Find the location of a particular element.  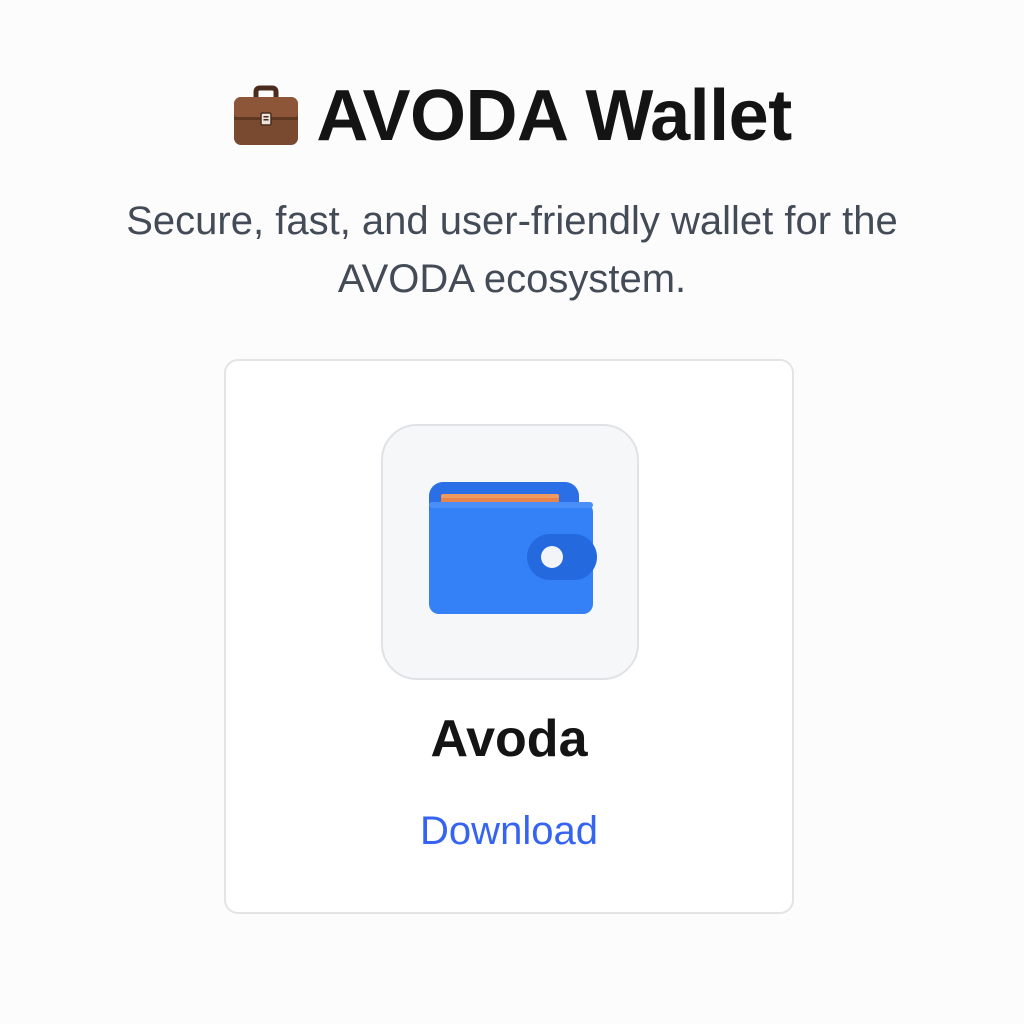

page-title: AVODA Wallet is located at coordinates (554, 116).